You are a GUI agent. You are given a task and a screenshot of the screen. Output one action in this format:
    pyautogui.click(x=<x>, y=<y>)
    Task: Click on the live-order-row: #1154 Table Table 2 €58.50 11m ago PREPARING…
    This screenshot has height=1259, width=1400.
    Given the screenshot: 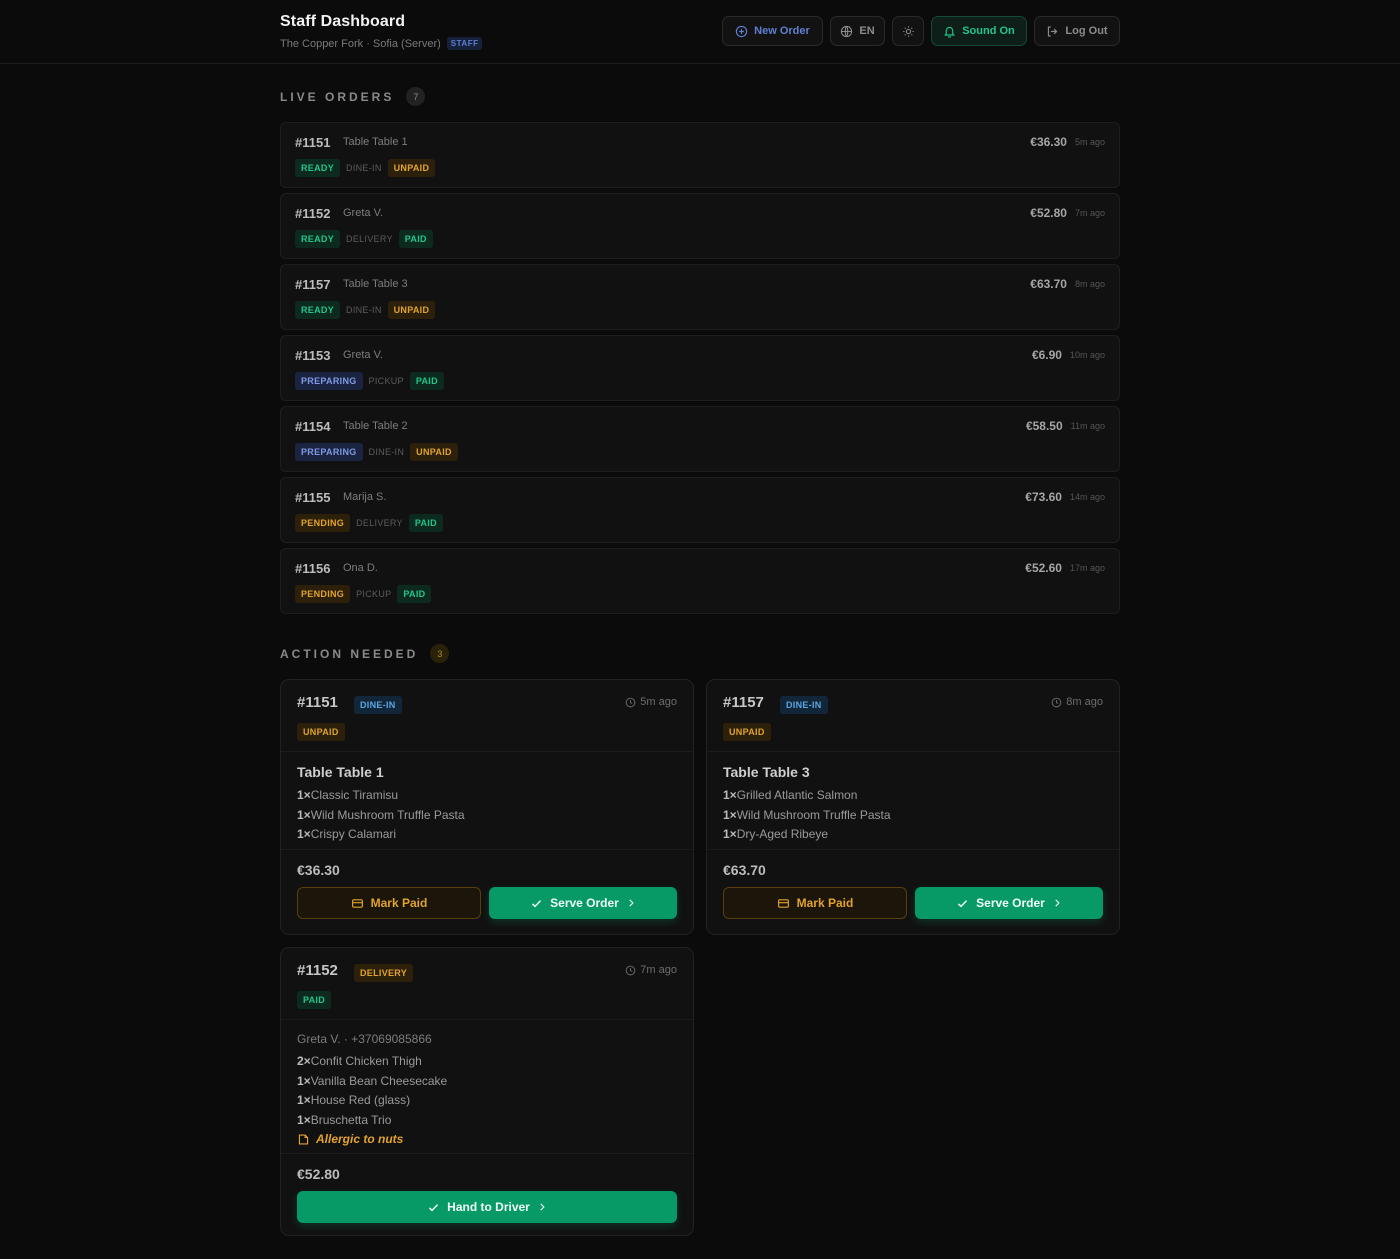 What is the action you would take?
    pyautogui.click(x=700, y=439)
    